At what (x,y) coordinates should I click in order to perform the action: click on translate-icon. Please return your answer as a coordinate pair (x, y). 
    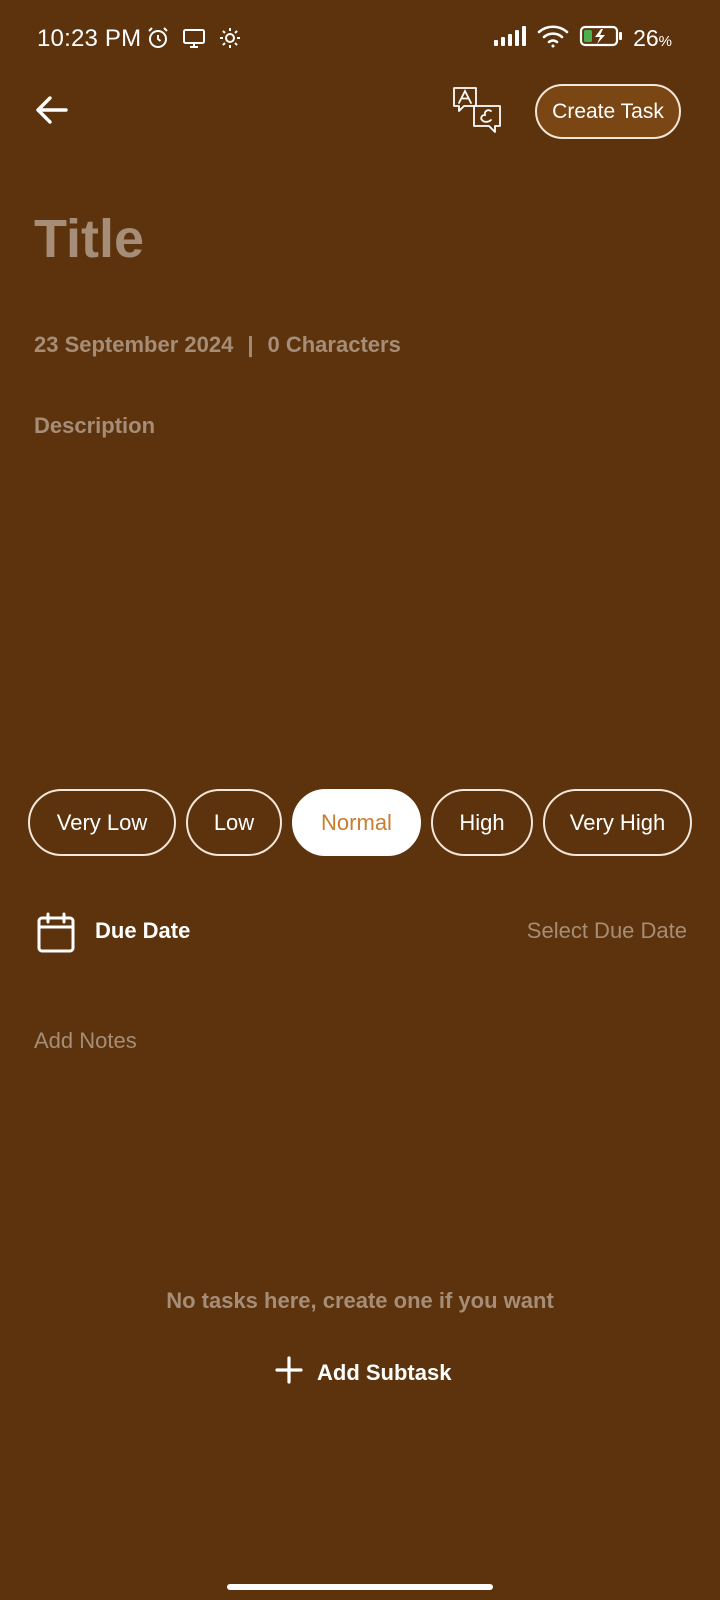
    Looking at the image, I should click on (478, 115).